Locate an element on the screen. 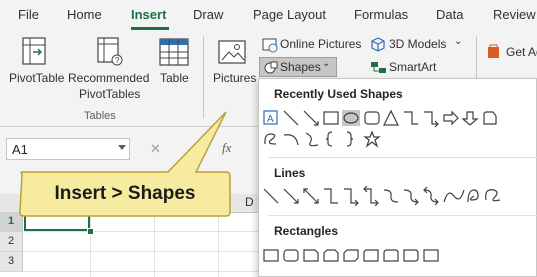 This screenshot has height=277, width=537. smartart-label: SmartArt is located at coordinates (413, 67).